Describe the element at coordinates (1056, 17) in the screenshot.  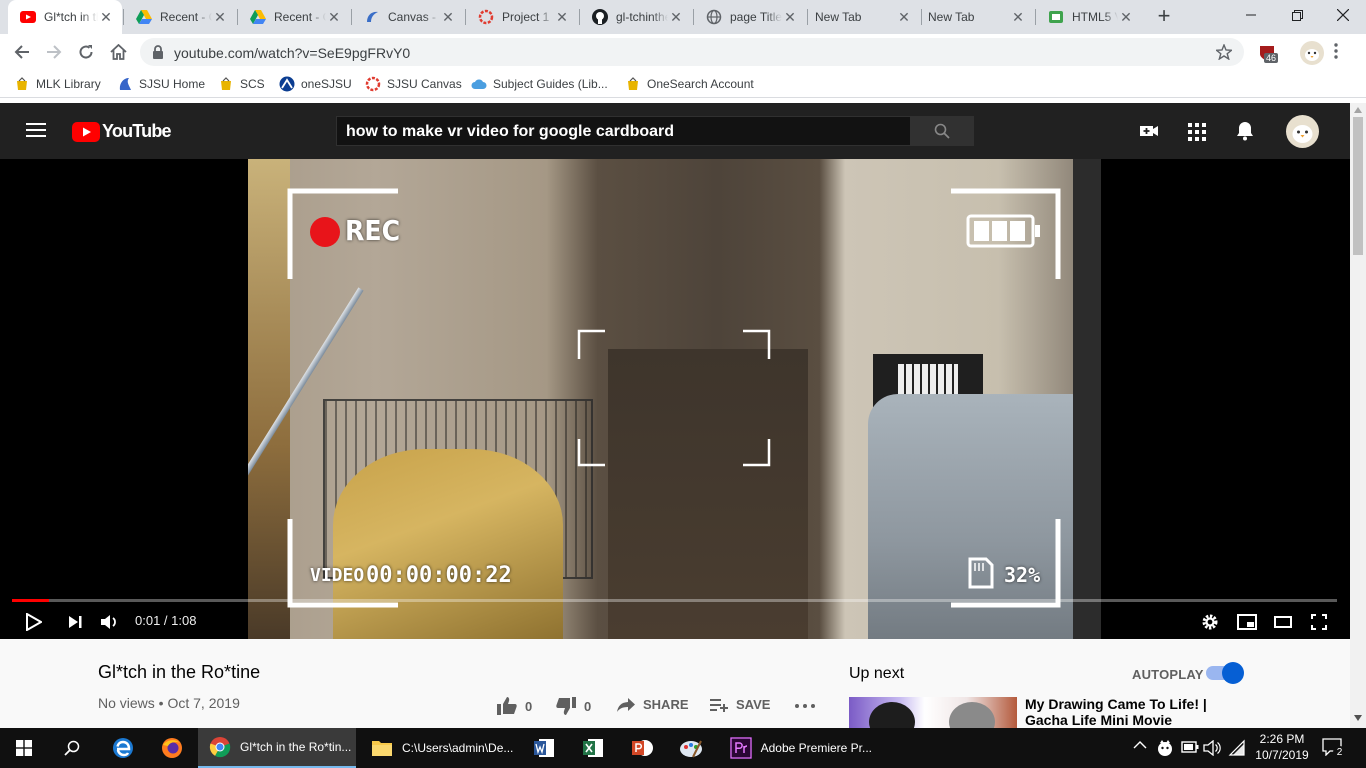
I see `html5-icon` at that location.